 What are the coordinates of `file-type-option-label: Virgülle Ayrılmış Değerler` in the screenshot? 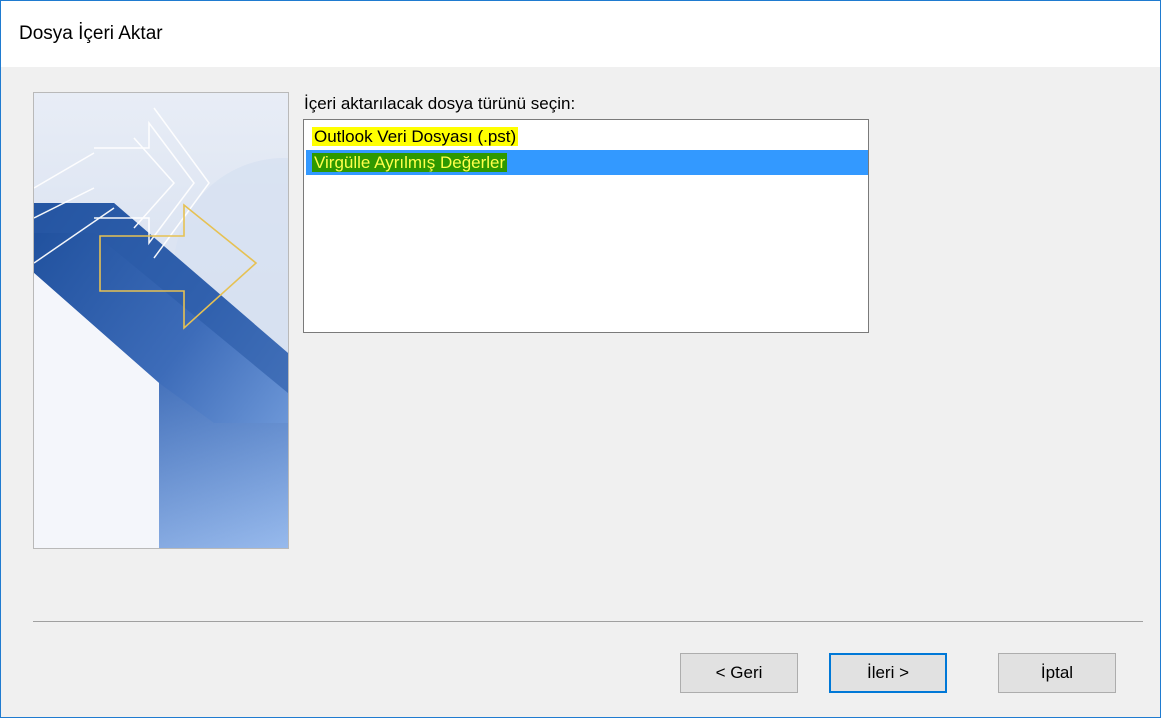 It's located at (410, 162).